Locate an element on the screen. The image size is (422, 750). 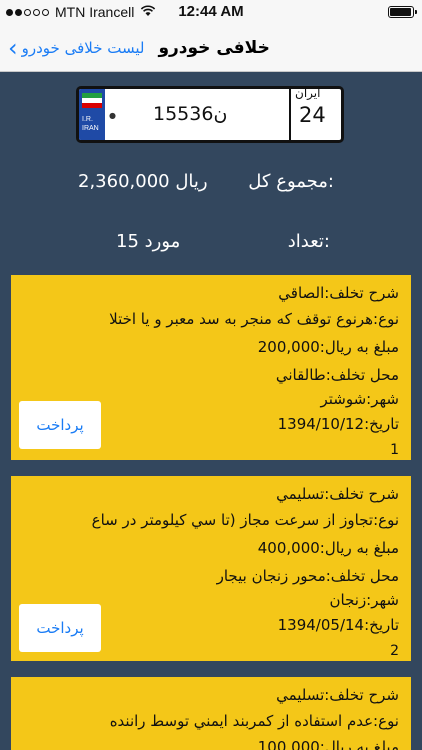
back-button-label: لیست خلافی خودرو is located at coordinates (83, 47).